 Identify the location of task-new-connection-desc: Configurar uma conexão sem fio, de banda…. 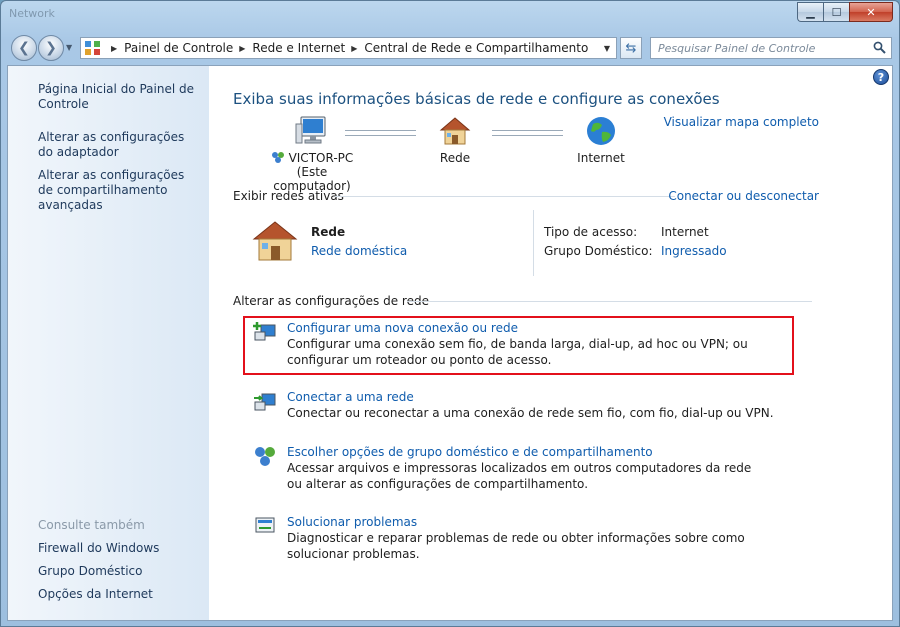
(517, 352).